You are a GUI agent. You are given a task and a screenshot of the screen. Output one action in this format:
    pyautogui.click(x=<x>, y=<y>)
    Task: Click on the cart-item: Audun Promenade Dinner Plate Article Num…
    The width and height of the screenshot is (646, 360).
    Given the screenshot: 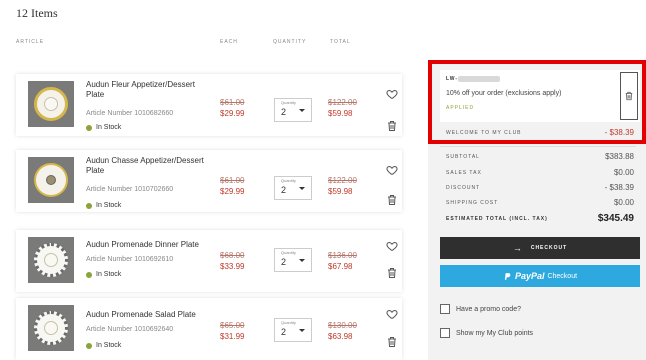 What is the action you would take?
    pyautogui.click(x=209, y=261)
    